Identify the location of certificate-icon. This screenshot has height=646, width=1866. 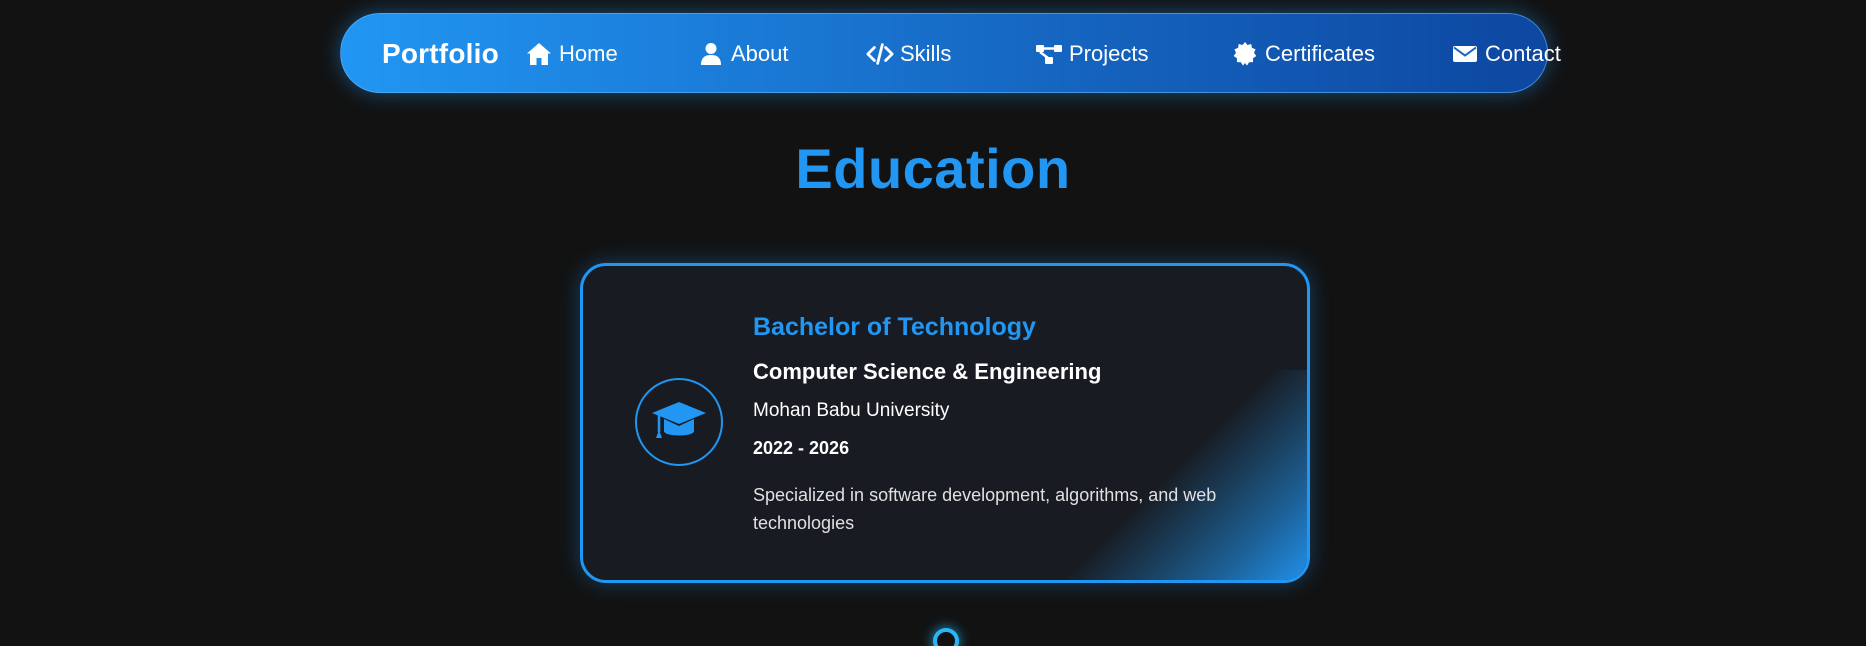
(1245, 54).